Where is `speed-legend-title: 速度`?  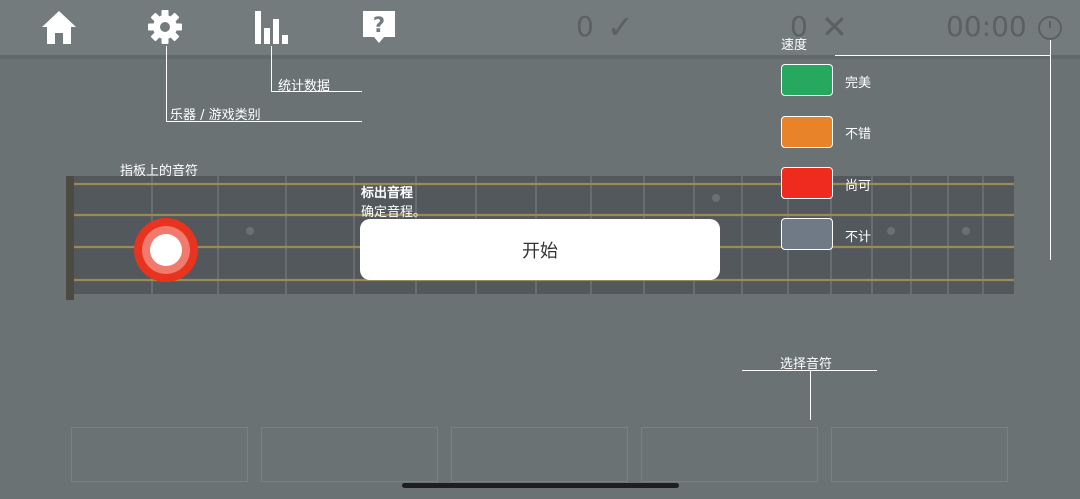 speed-legend-title: 速度 is located at coordinates (794, 45).